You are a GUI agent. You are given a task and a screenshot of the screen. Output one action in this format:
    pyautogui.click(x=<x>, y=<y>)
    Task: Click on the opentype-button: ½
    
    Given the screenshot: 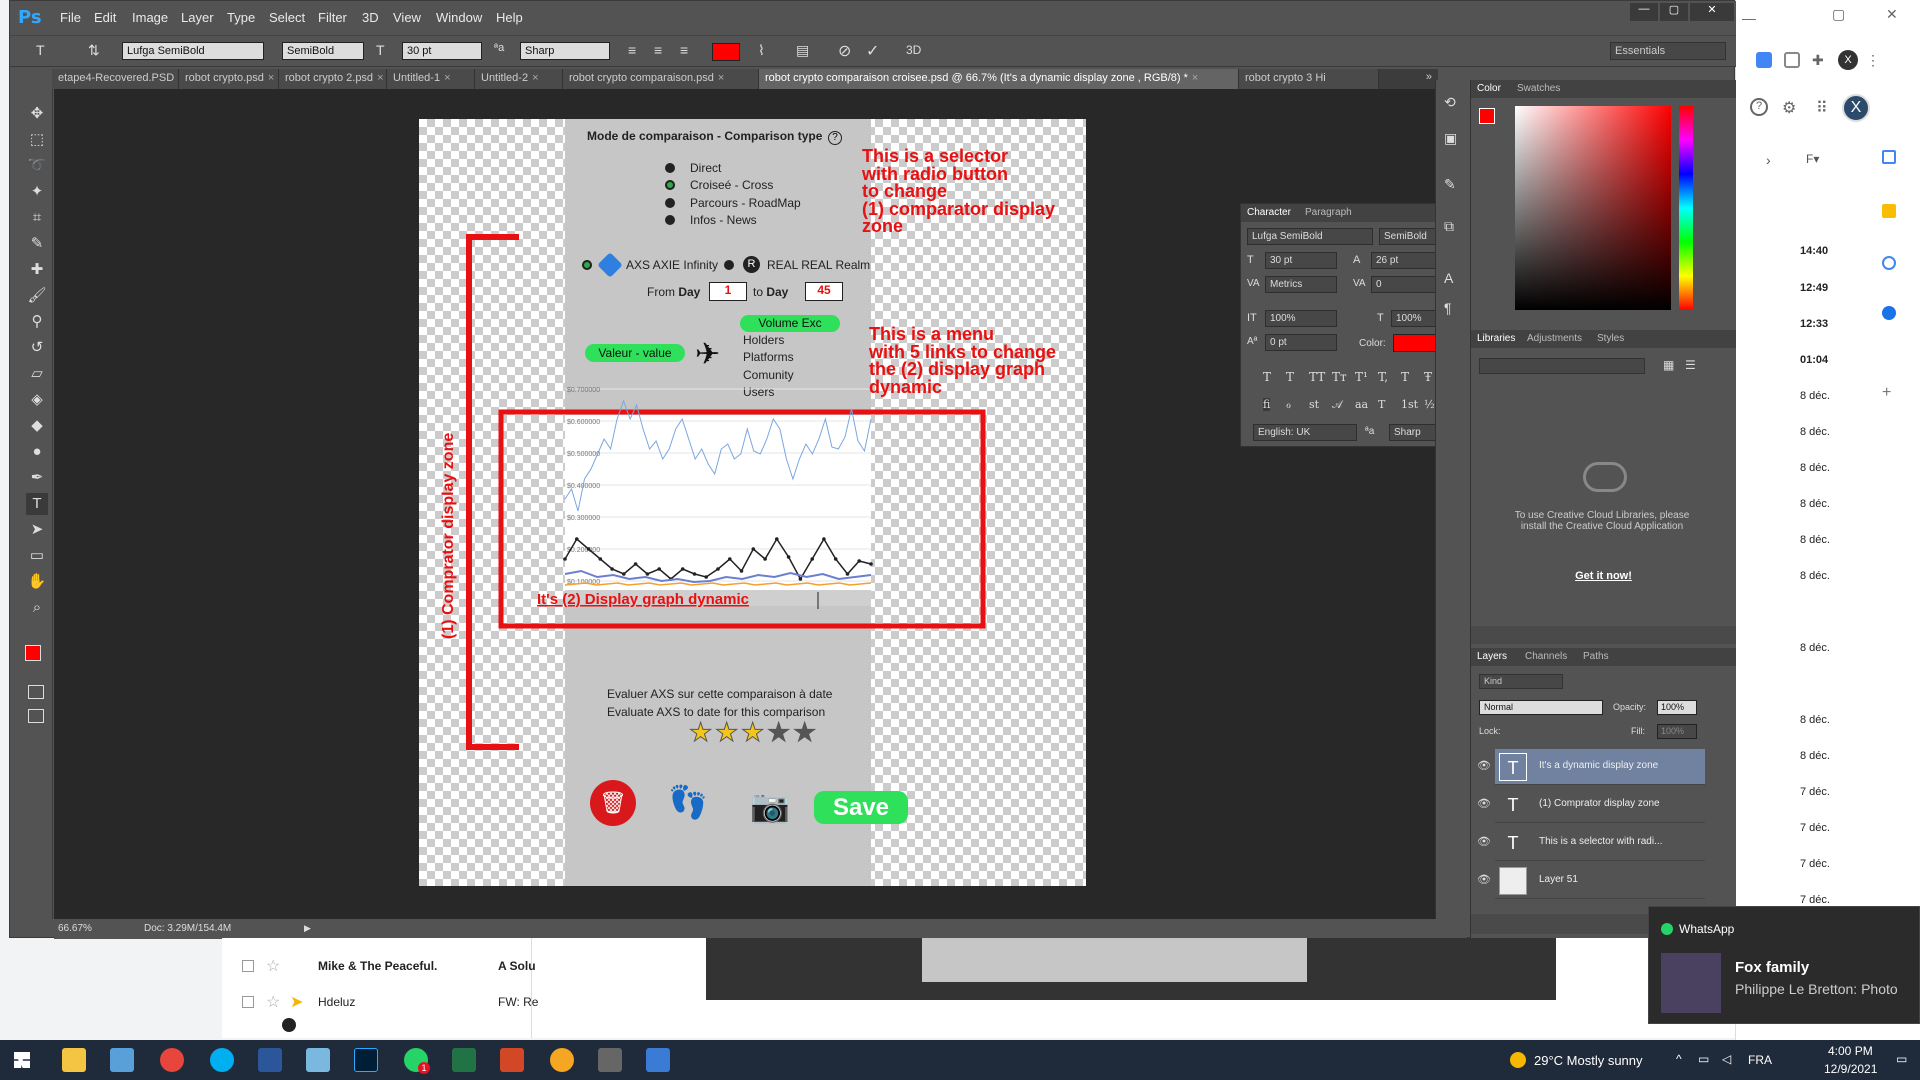 What is the action you would take?
    pyautogui.click(x=1429, y=404)
    